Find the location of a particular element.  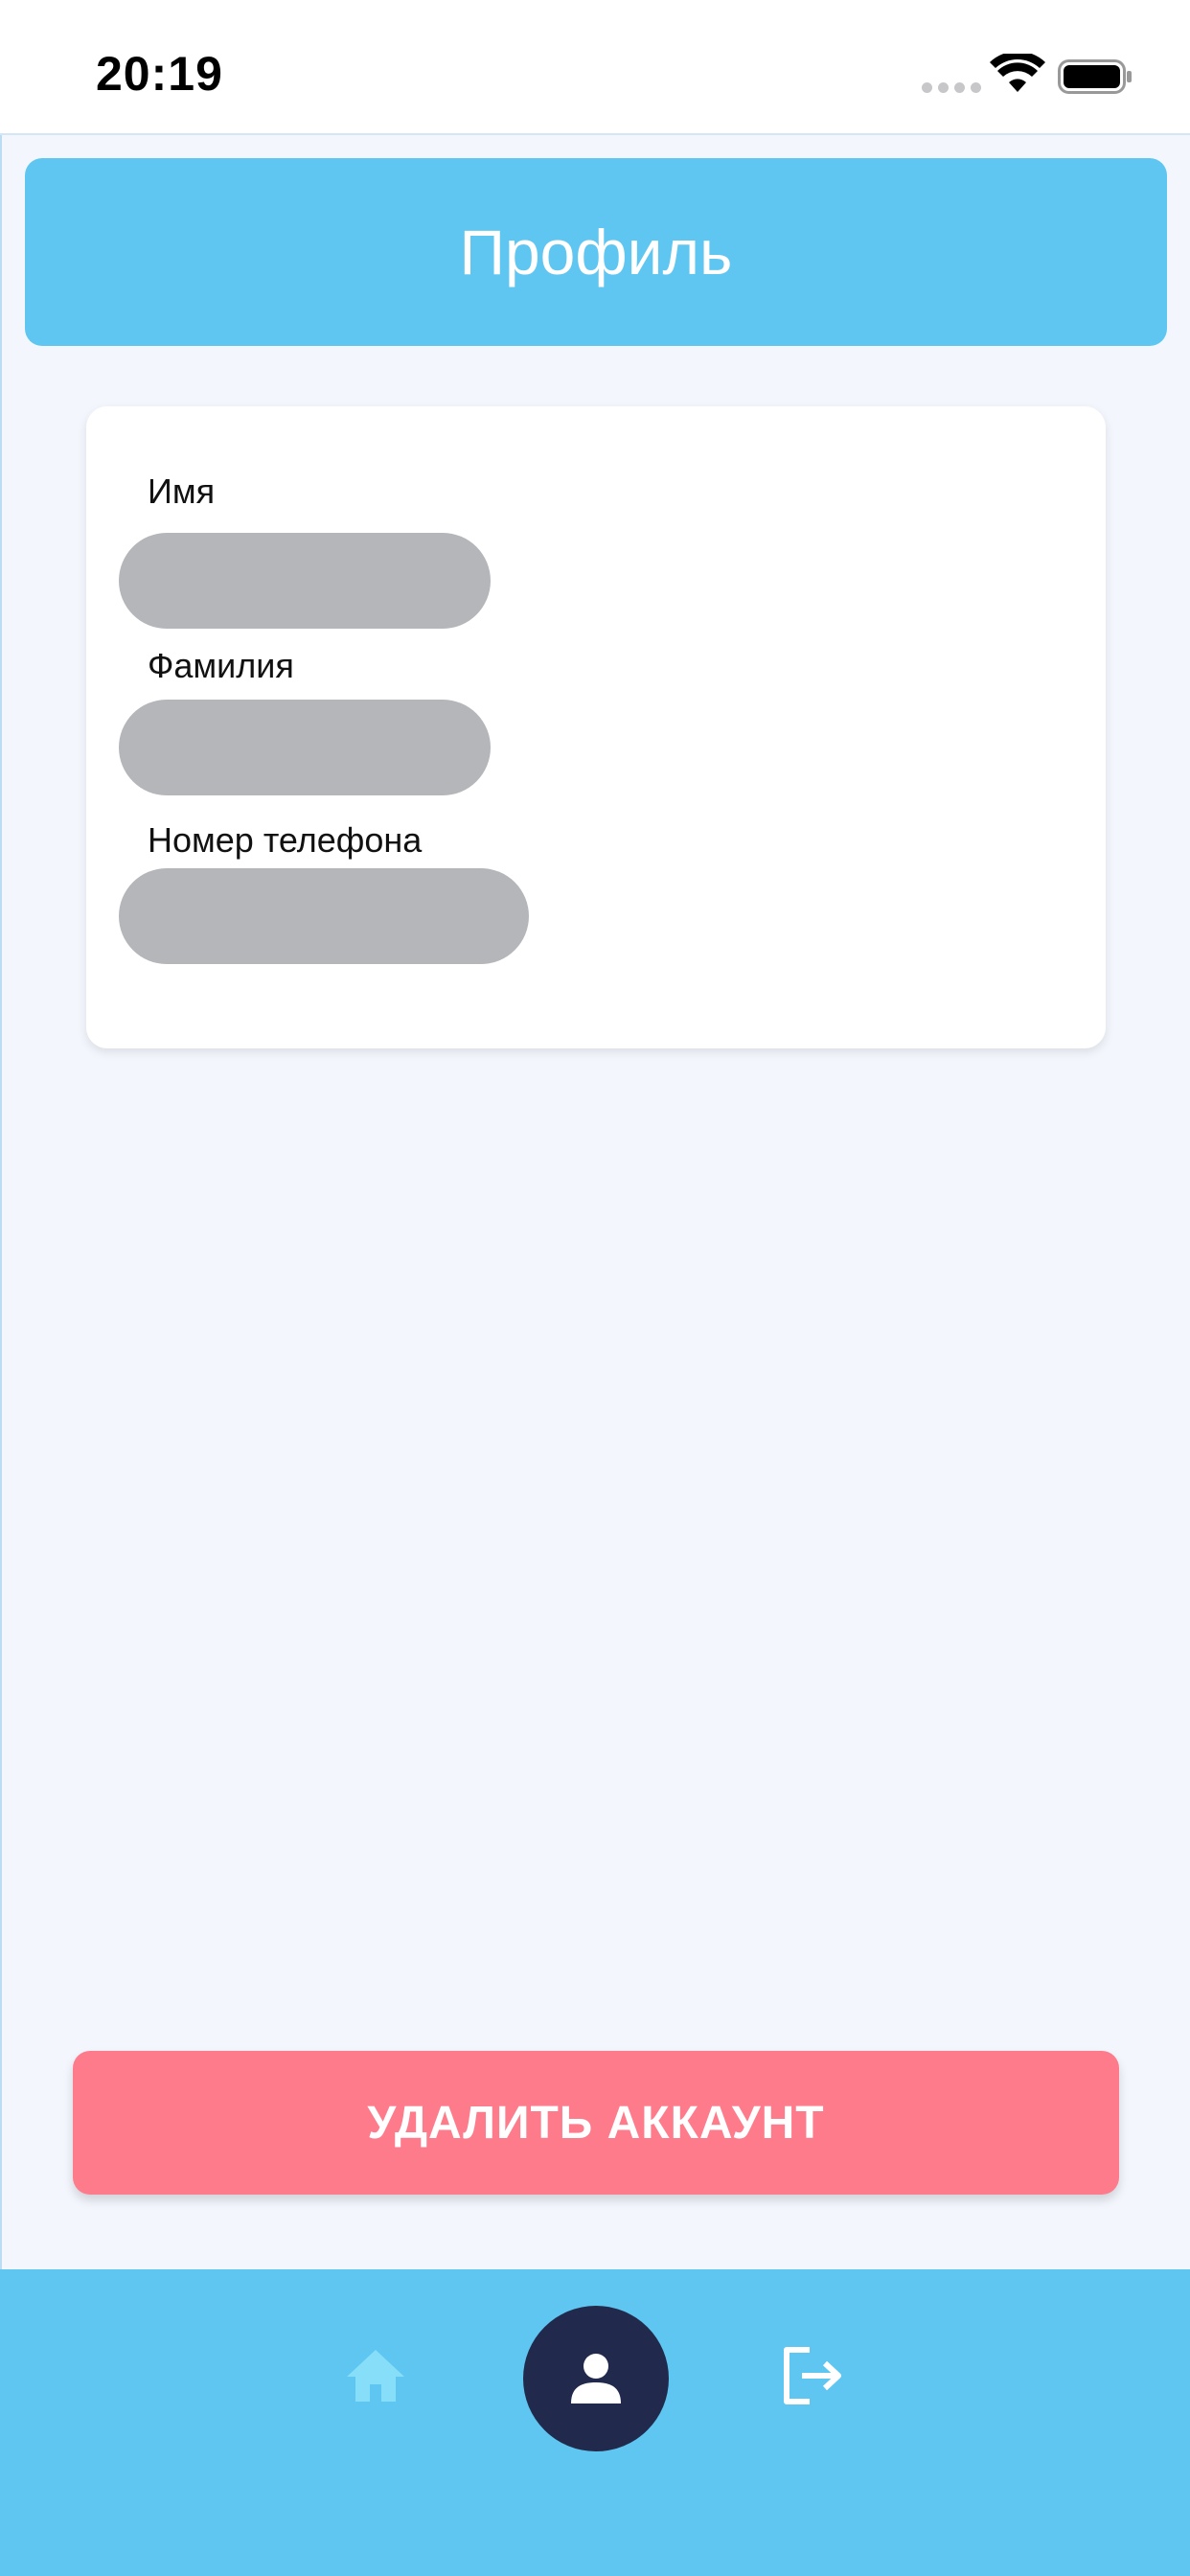

delete-account-label: УДАЛИТЬ АККАУНТ is located at coordinates (596, 2123).